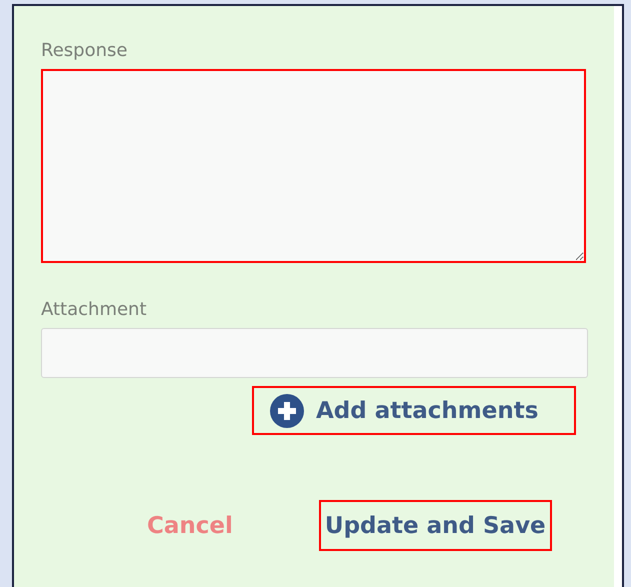 Image resolution: width=631 pixels, height=587 pixels. Describe the element at coordinates (314, 353) in the screenshot. I see `attachment-field` at that location.